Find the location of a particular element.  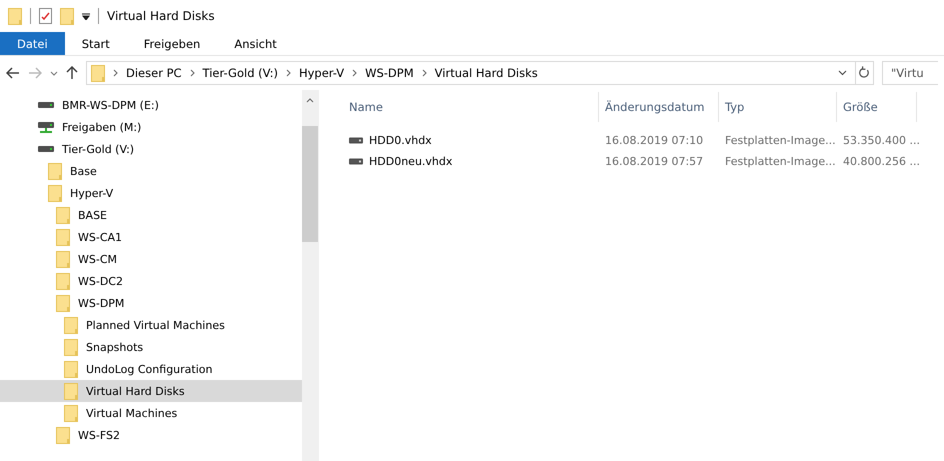

breadcrumb: WS-DPM is located at coordinates (389, 73).